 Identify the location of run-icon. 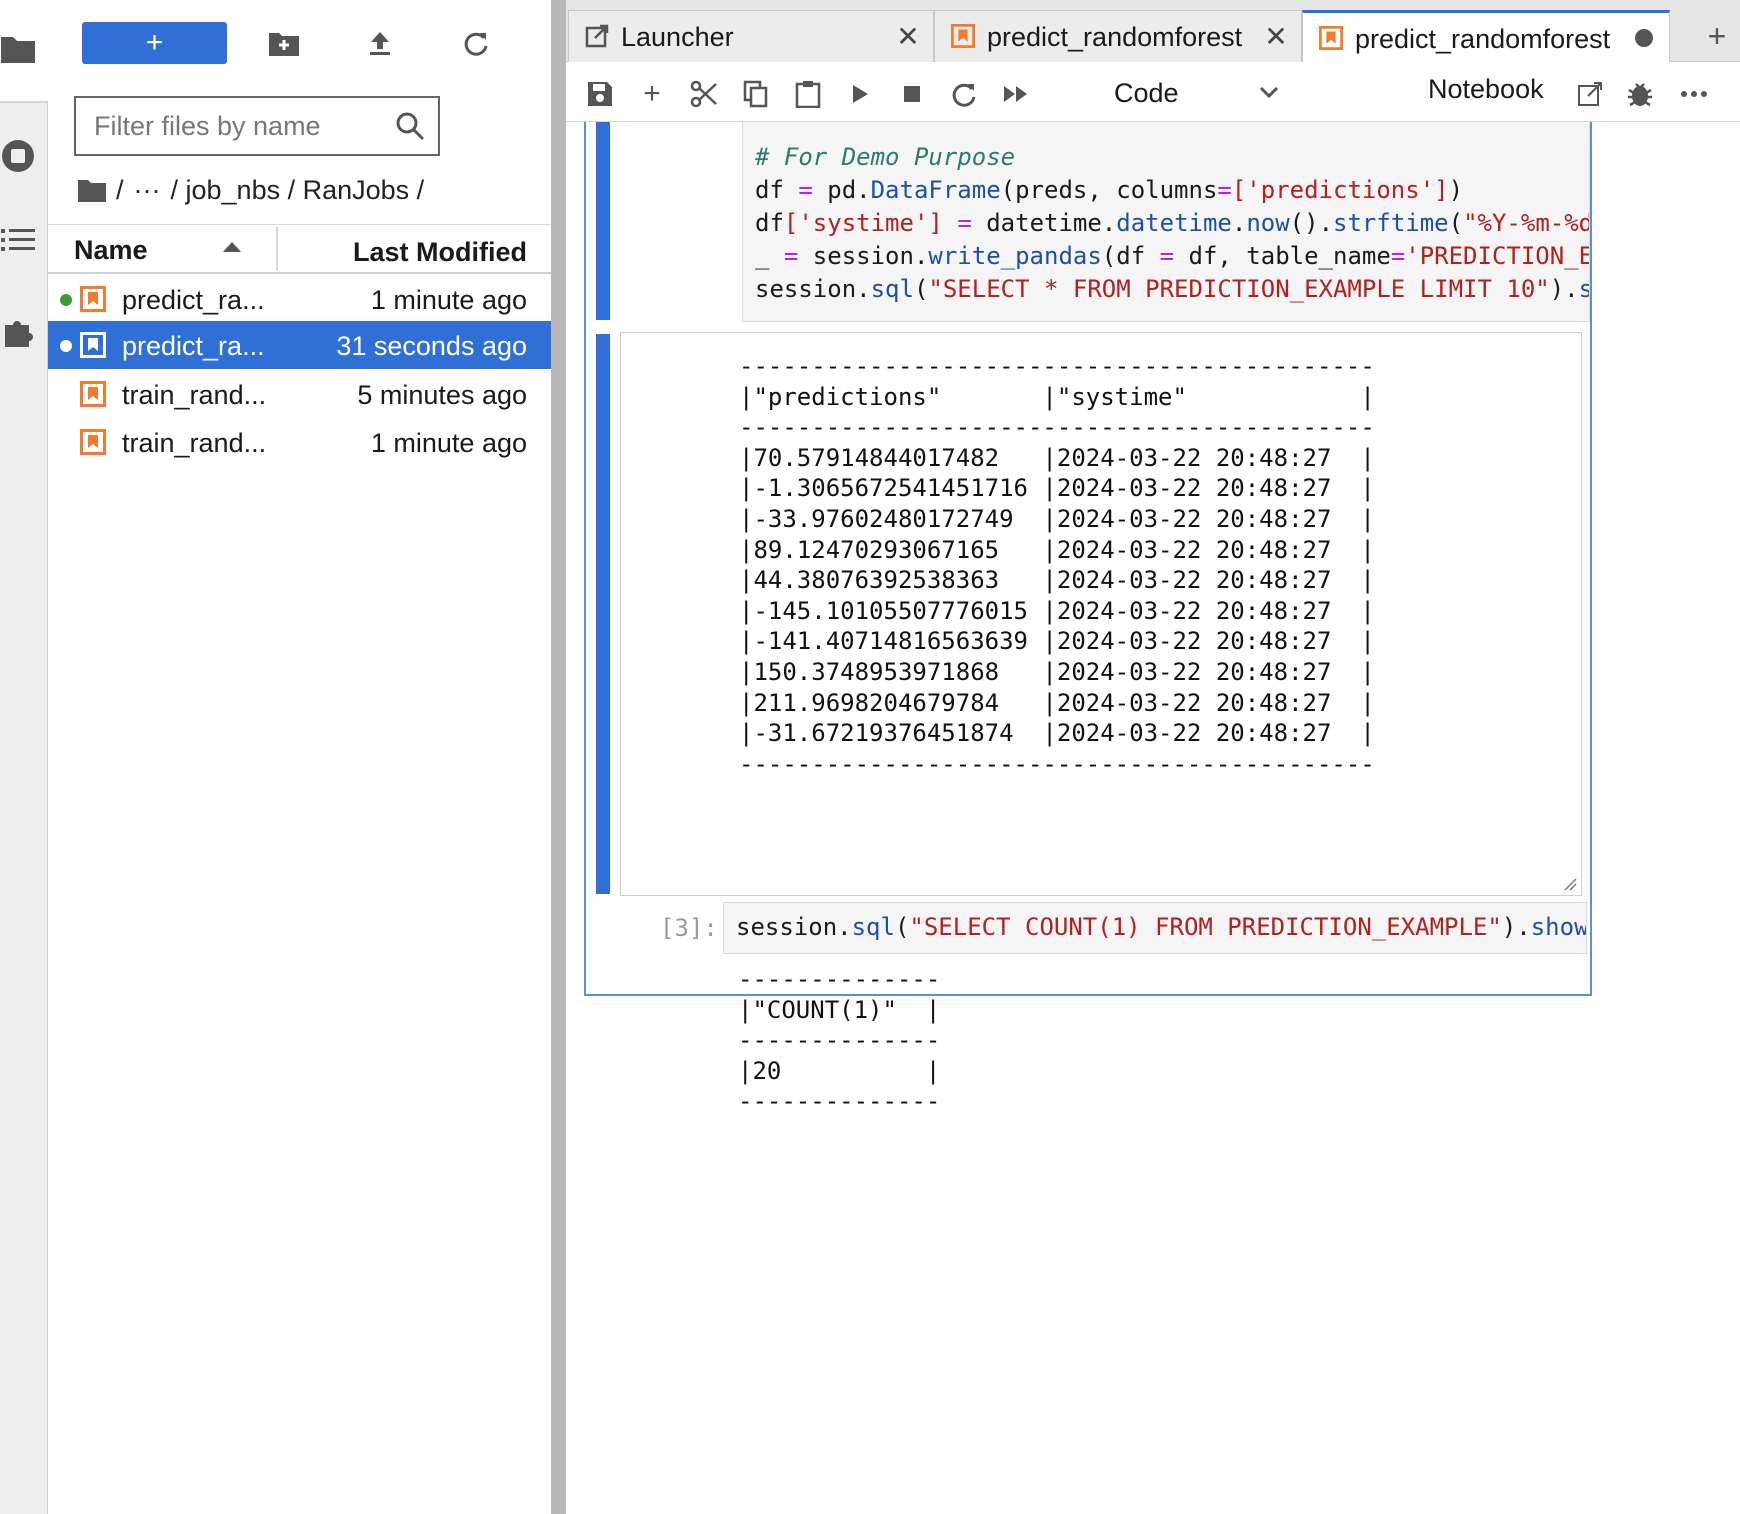
(860, 94).